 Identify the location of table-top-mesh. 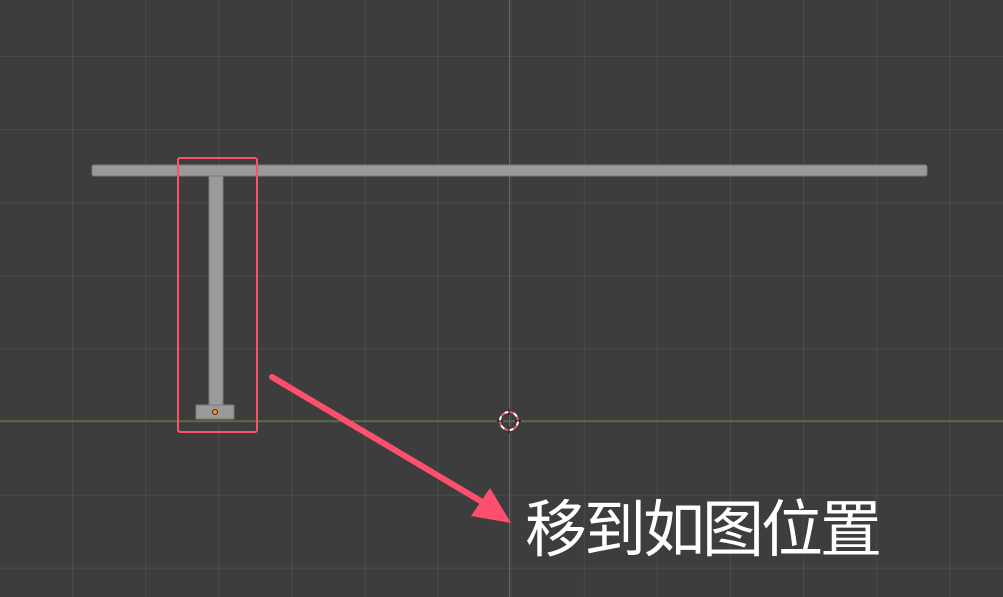
(509, 170).